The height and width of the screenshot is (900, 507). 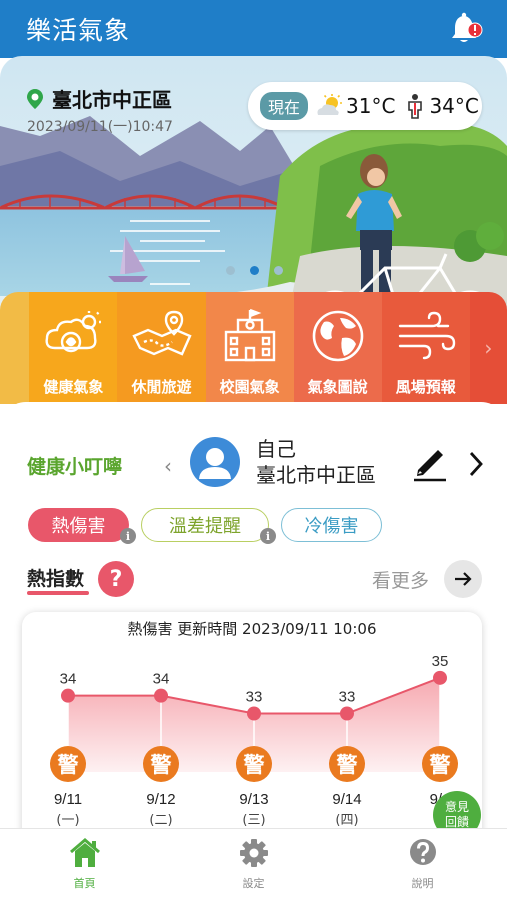 I want to click on observation-datetime: 2023/09/11(一)10:47, so click(x=100, y=127).